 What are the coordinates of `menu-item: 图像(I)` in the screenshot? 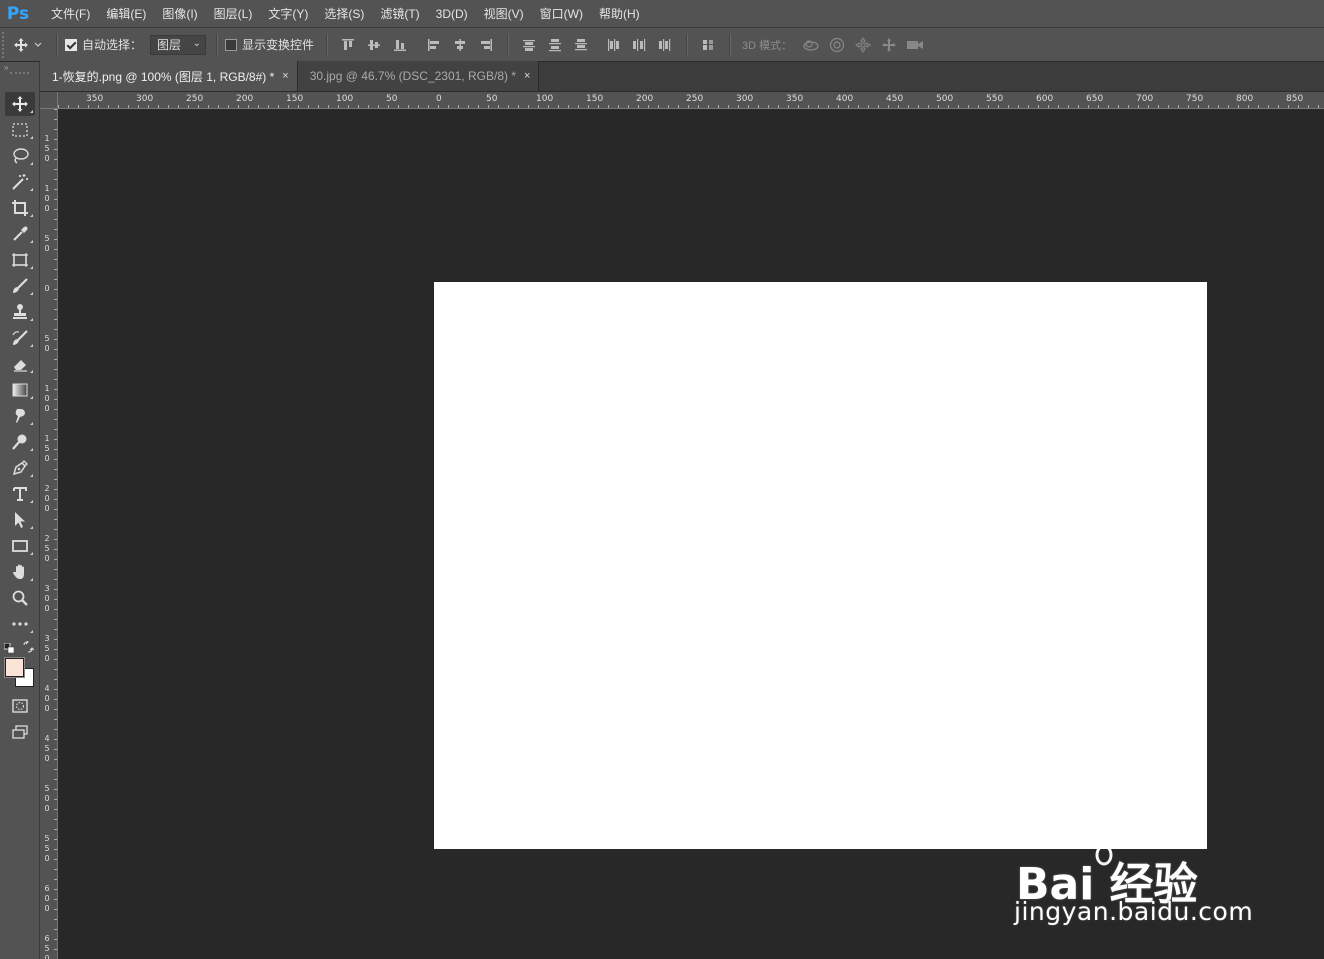 It's located at (179, 14).